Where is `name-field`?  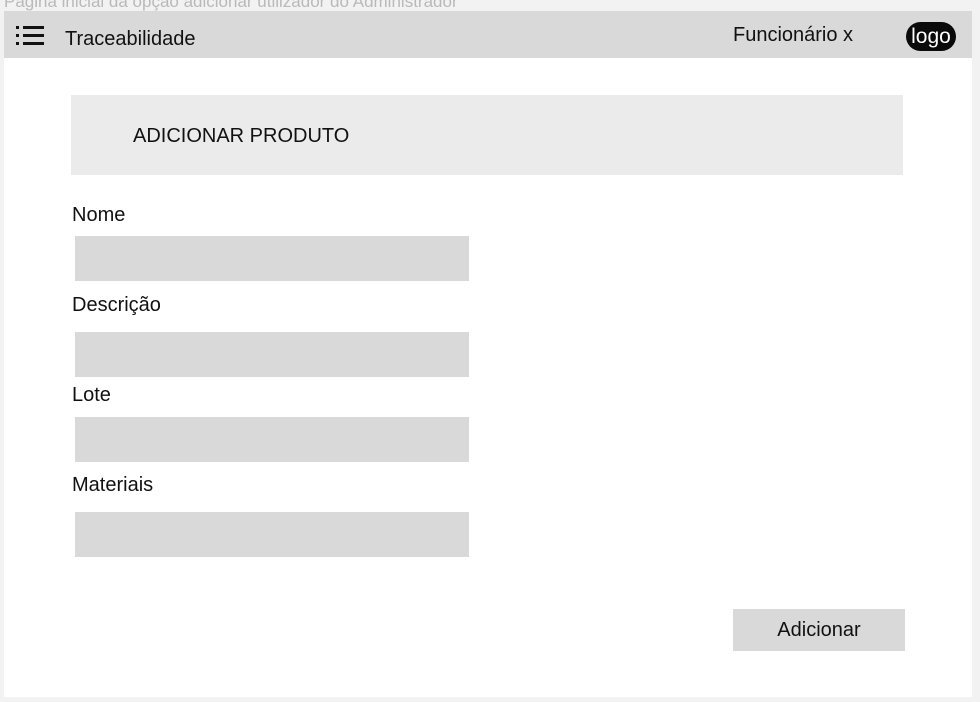
name-field is located at coordinates (272, 258).